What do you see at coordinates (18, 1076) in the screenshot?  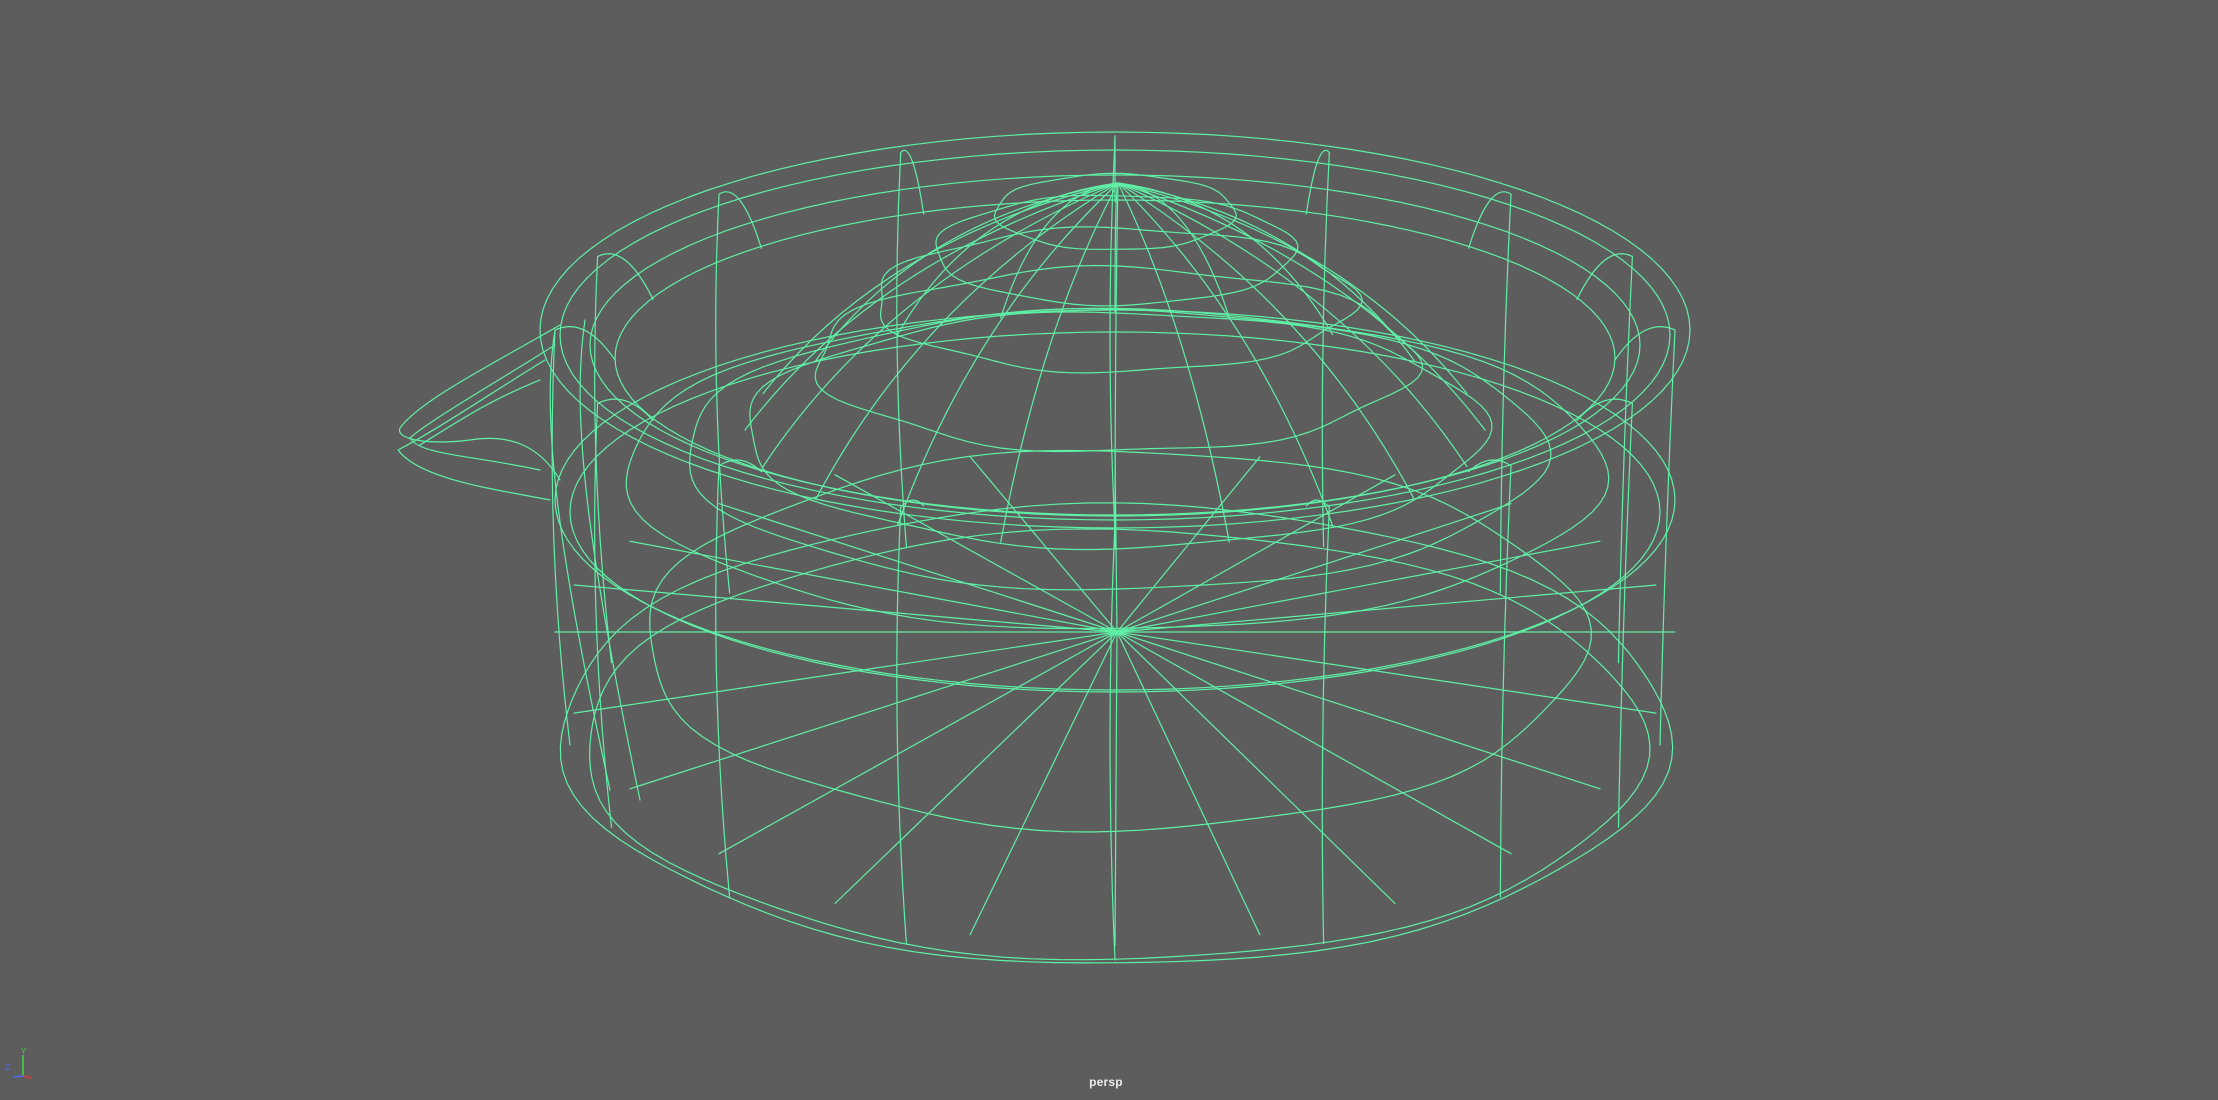 I see `z-axis-line` at bounding box center [18, 1076].